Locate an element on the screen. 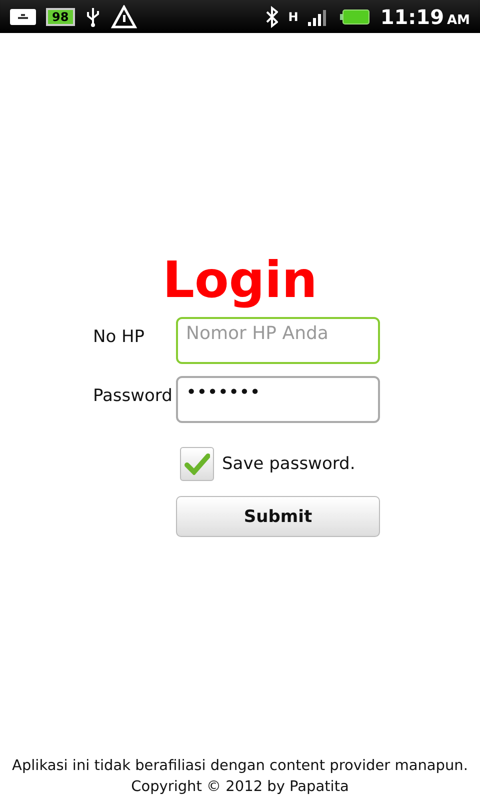 The height and width of the screenshot is (800, 480). bluetooth-icon is located at coordinates (272, 17).